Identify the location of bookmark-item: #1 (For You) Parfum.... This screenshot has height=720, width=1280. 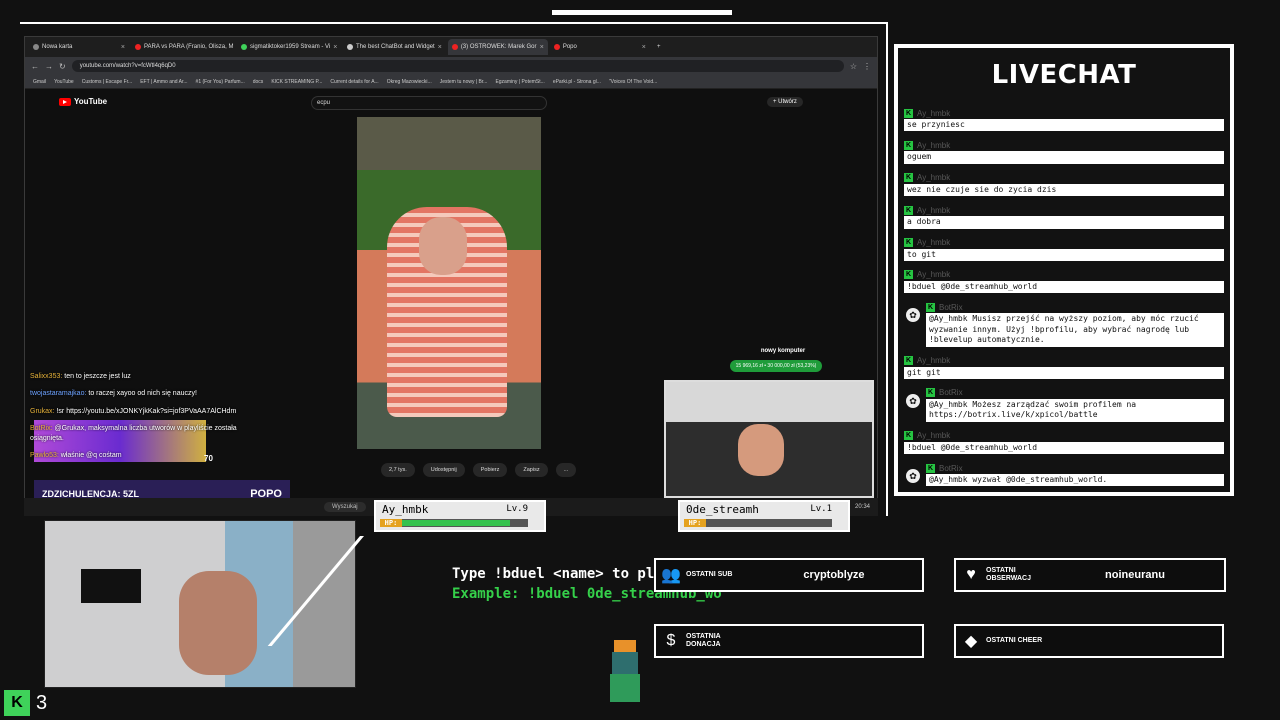
(220, 82).